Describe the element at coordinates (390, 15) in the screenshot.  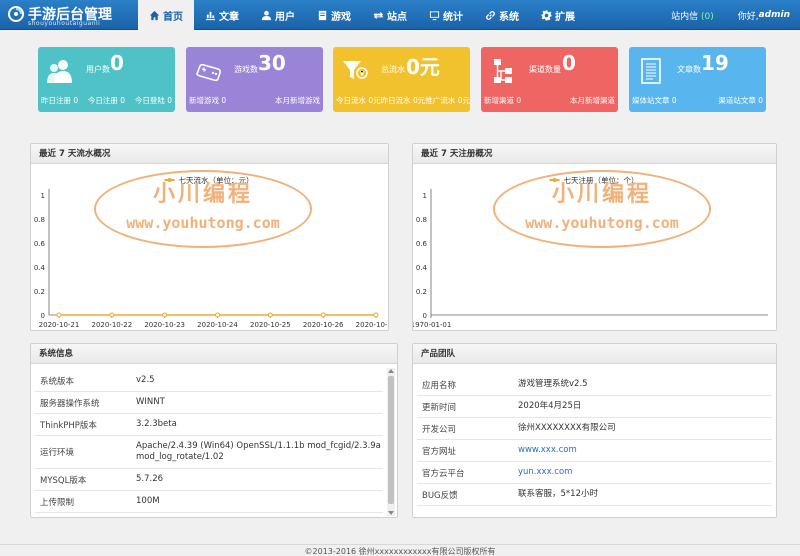
I see `nav-item-sites: 站点` at that location.